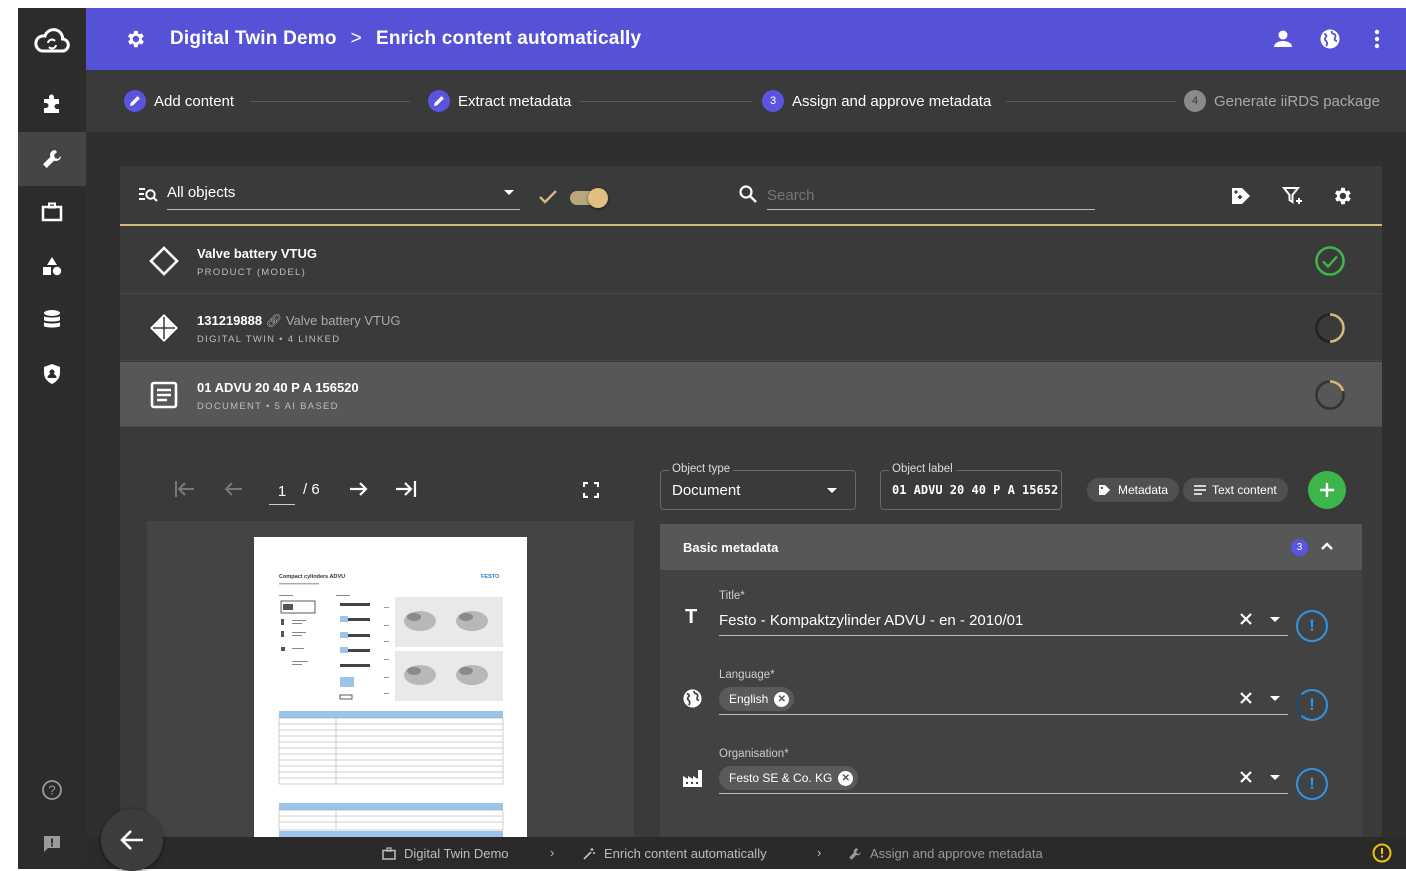  What do you see at coordinates (233, 489) in the screenshot?
I see `prev-page-icon` at bounding box center [233, 489].